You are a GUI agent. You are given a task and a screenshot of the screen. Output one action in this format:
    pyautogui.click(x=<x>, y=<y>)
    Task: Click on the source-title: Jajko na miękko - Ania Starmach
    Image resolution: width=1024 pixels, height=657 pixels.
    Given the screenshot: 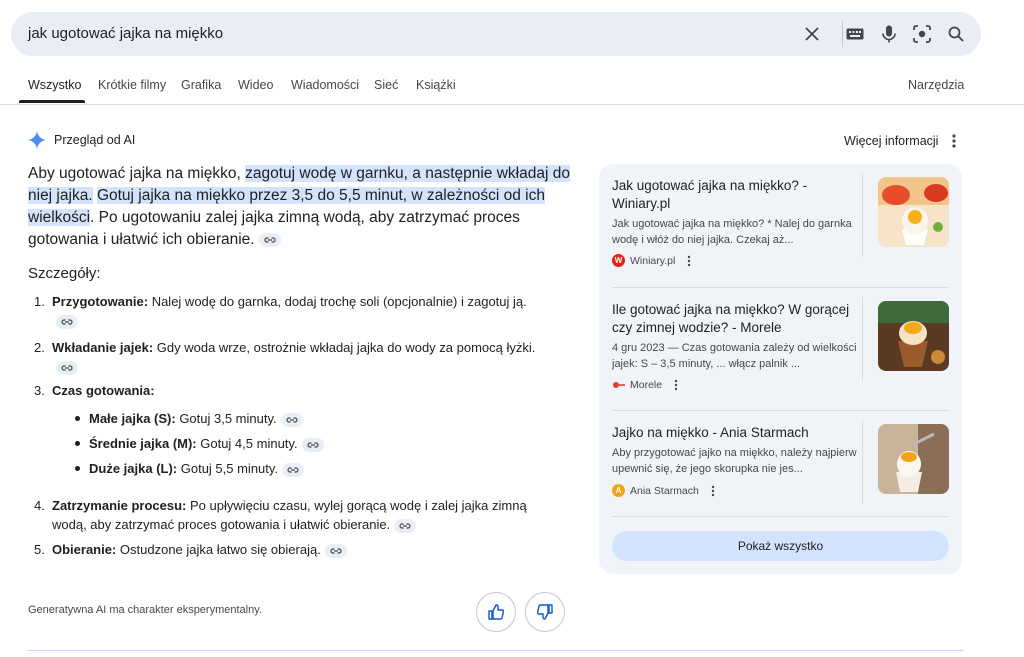 What is the action you would take?
    pyautogui.click(x=737, y=433)
    